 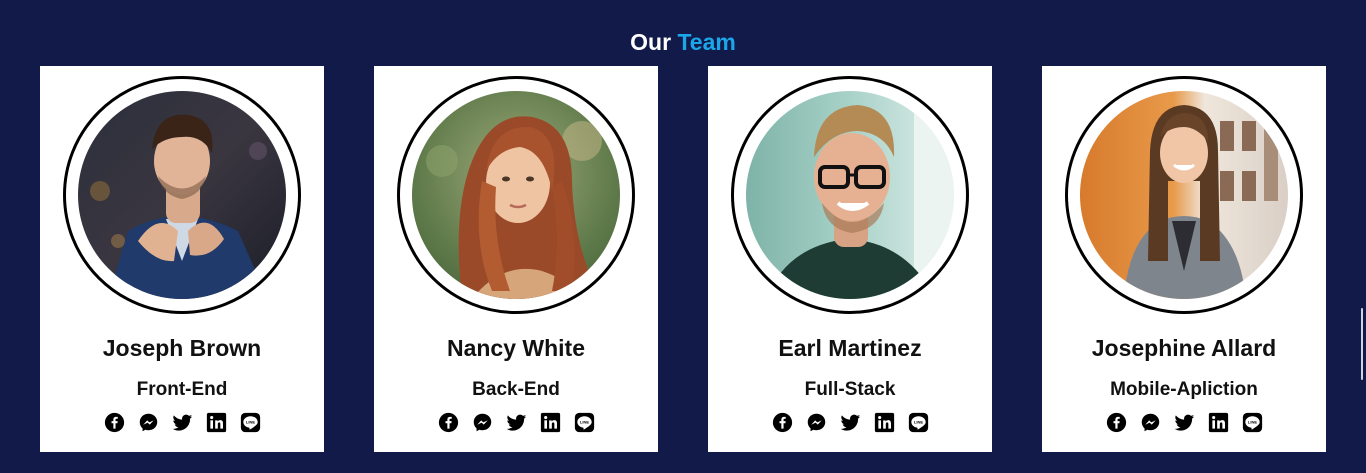 I want to click on member-name: Joseph Brown, so click(x=182, y=348).